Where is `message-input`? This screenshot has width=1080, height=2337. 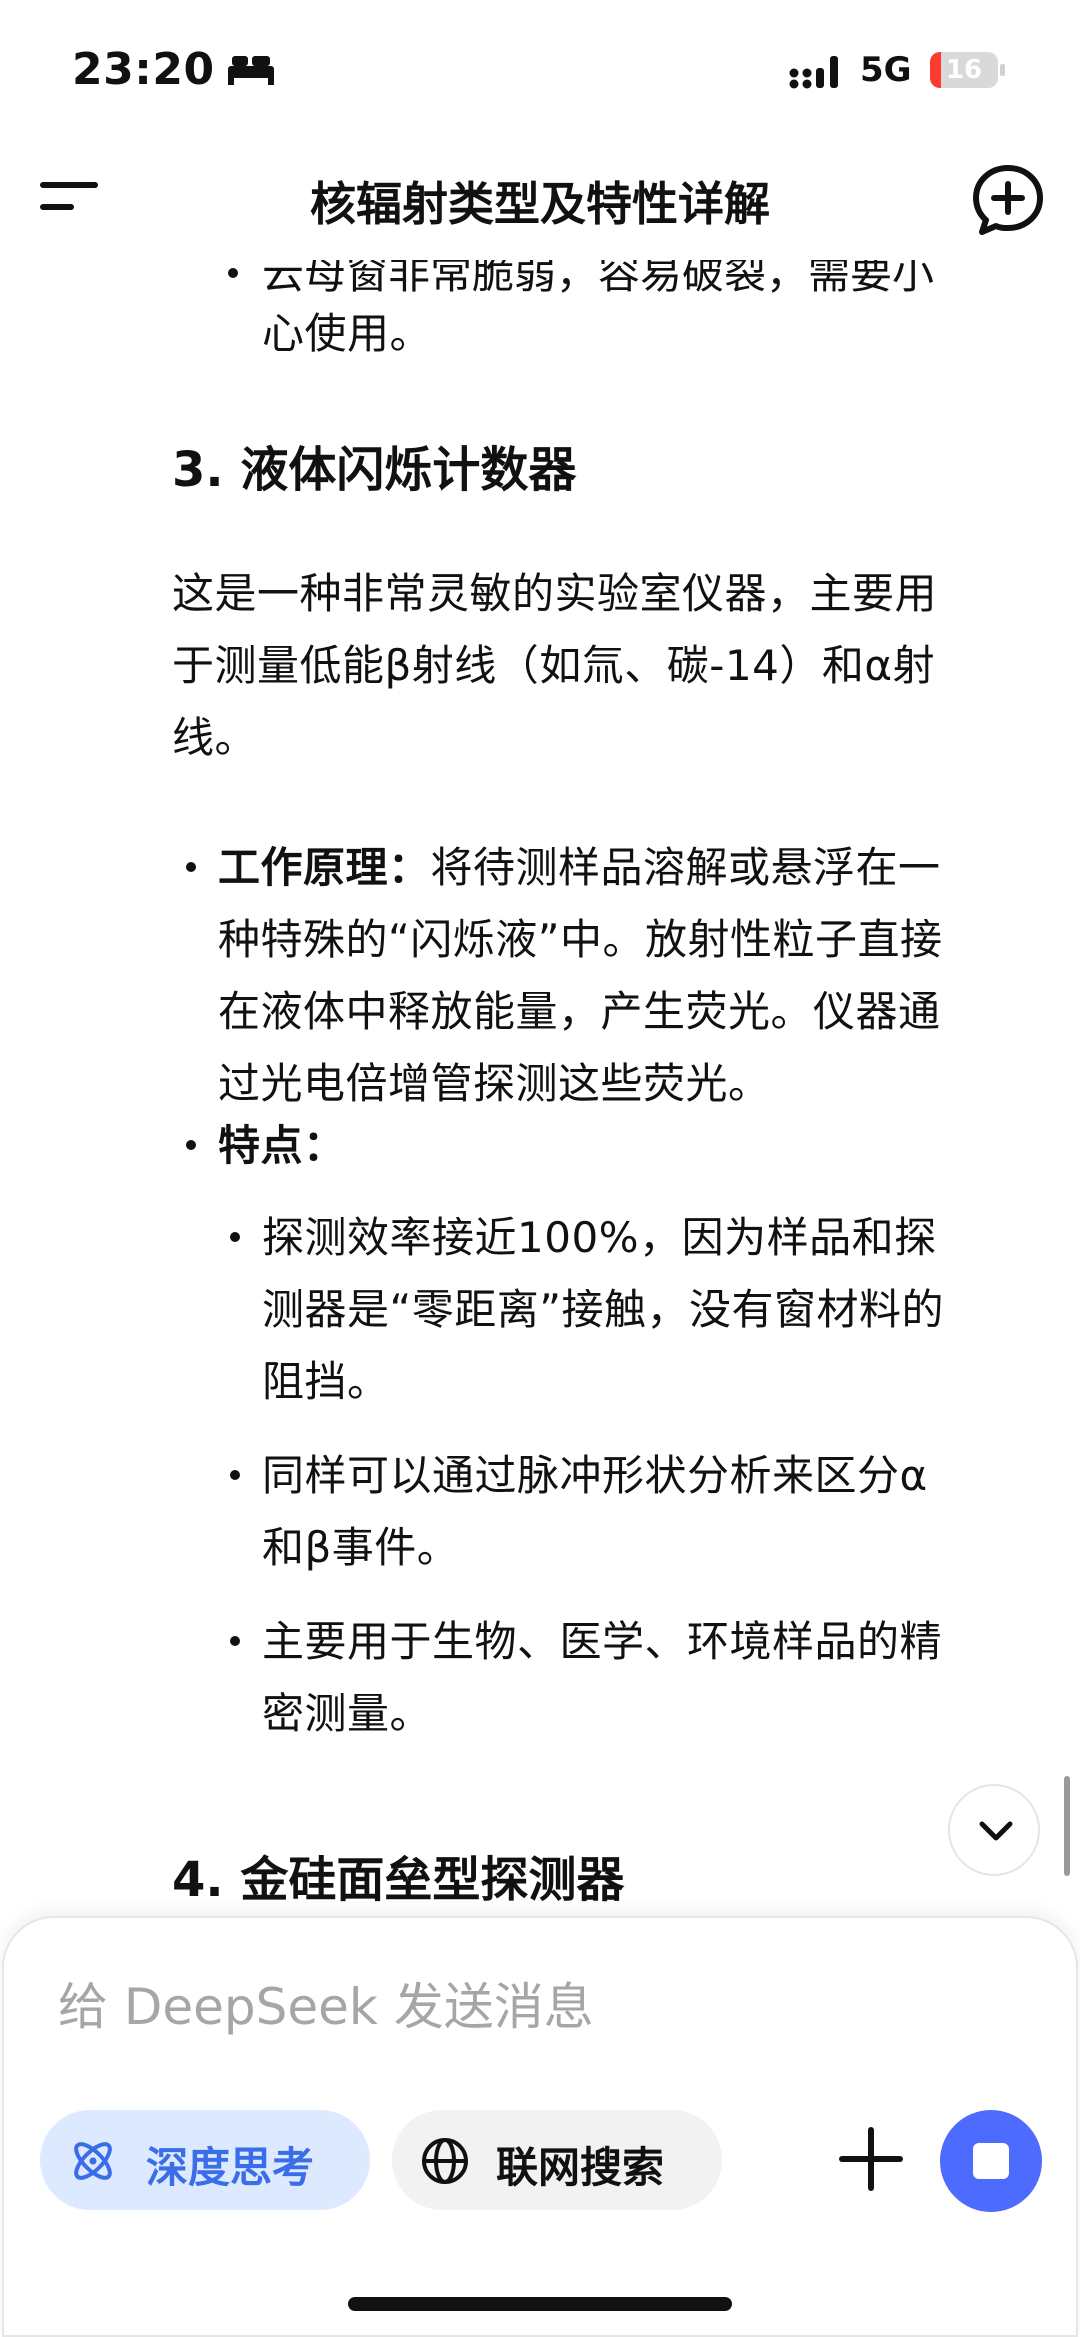
message-input is located at coordinates (528, 2007).